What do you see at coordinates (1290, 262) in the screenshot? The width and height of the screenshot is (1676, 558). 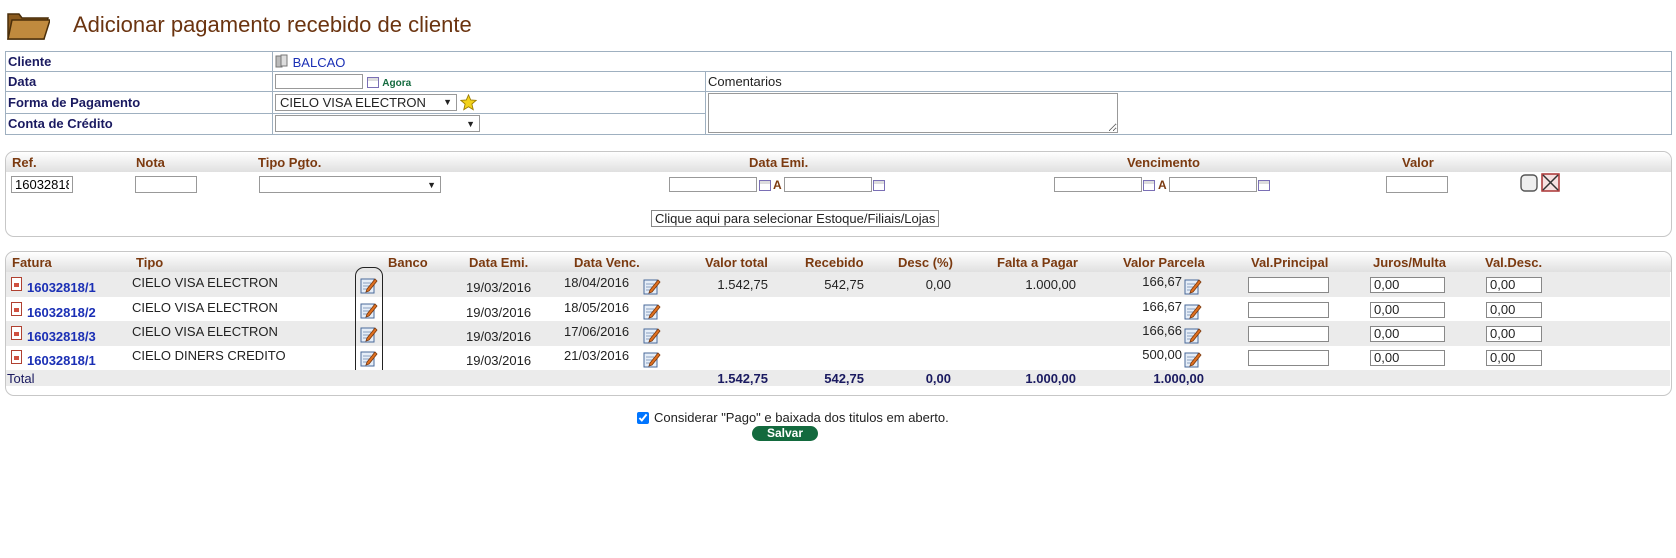 I see `col-principal: Val.Principal` at bounding box center [1290, 262].